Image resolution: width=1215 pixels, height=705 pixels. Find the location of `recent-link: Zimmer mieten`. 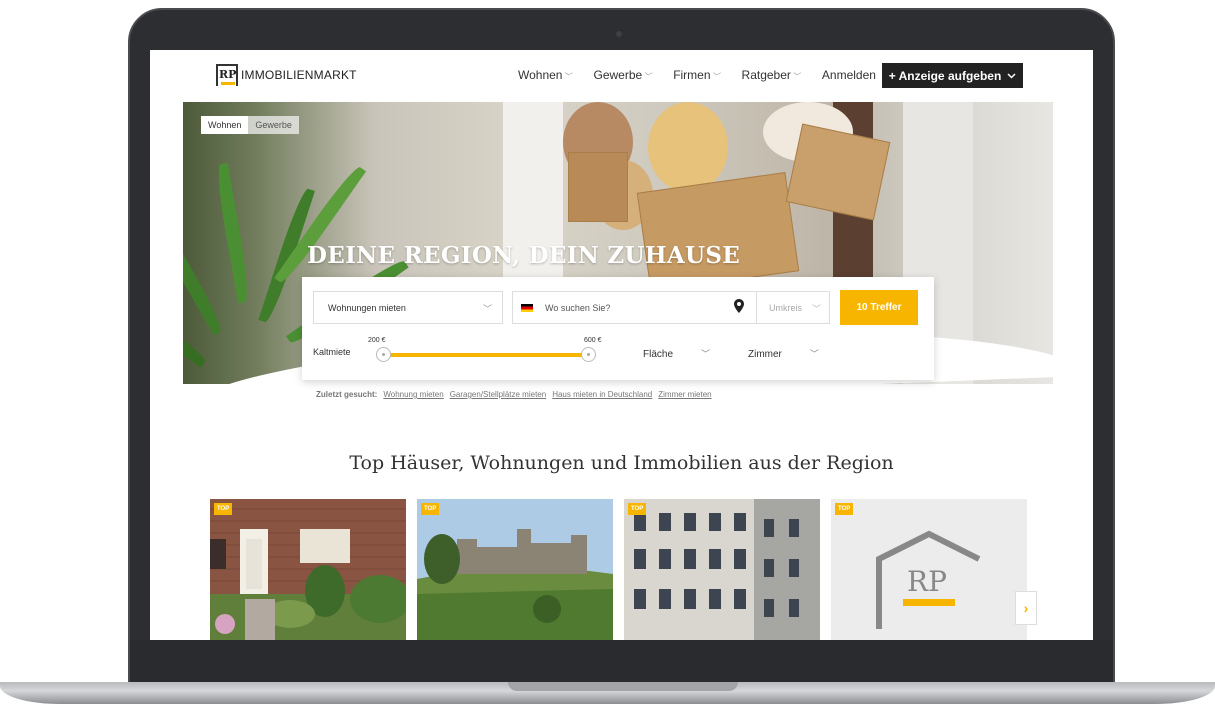

recent-link: Zimmer mieten is located at coordinates (684, 394).